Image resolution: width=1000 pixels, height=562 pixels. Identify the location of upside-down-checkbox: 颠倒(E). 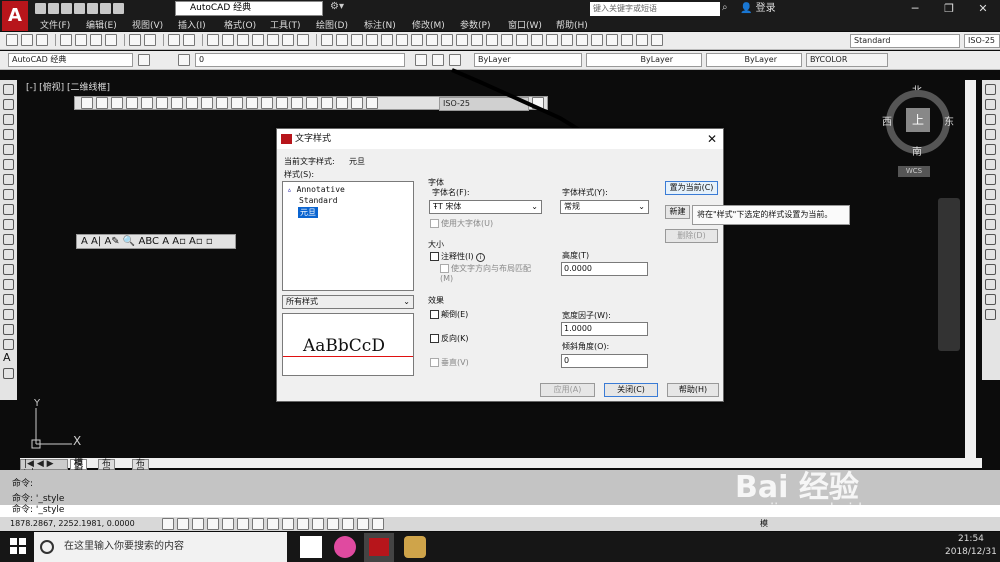
(449, 314).